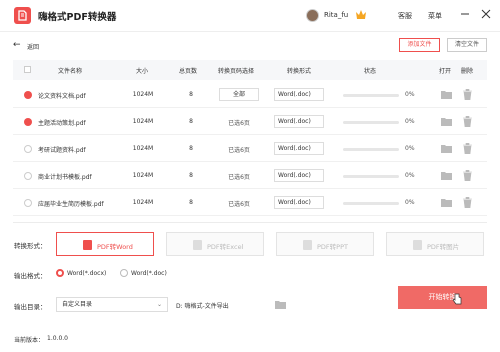 The image size is (500, 352). Describe the element at coordinates (239, 94) in the screenshot. I see `page-range-button: 全部` at that location.